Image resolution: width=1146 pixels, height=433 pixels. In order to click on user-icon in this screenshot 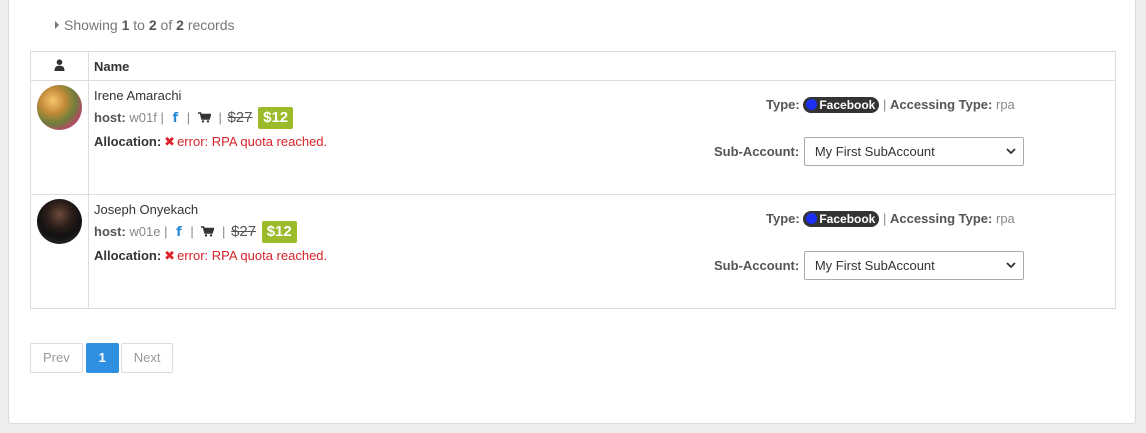, I will do `click(59, 64)`.